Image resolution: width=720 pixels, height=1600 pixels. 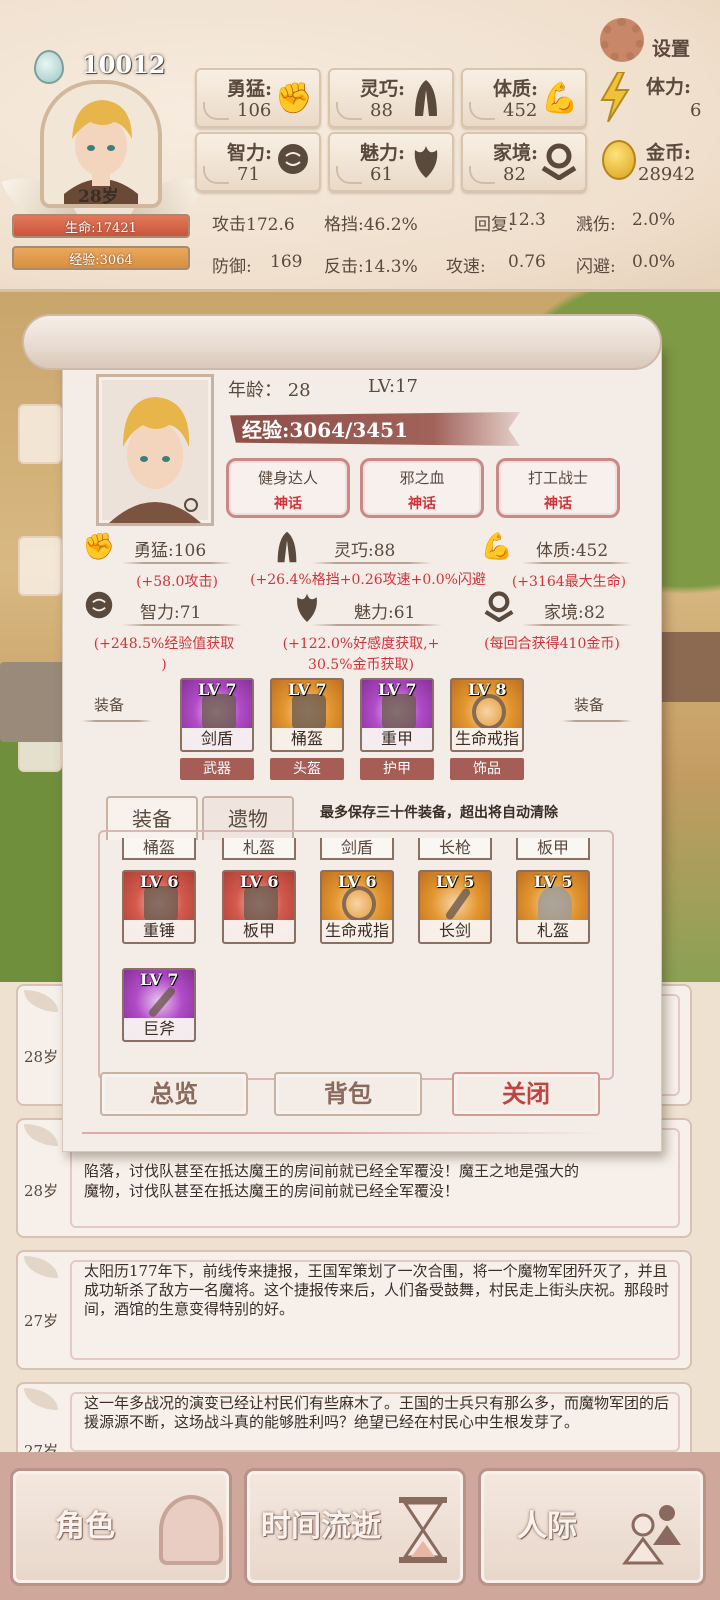 What do you see at coordinates (174, 1094) in the screenshot?
I see `overview-button: 总览` at bounding box center [174, 1094].